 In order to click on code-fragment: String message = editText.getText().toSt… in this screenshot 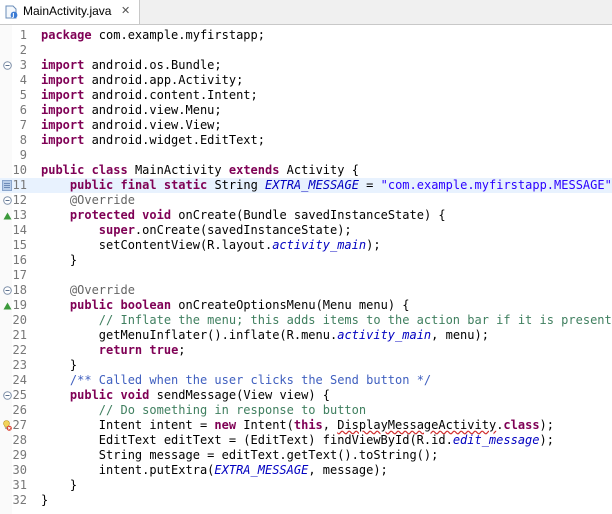, I will do `click(240, 455)`.